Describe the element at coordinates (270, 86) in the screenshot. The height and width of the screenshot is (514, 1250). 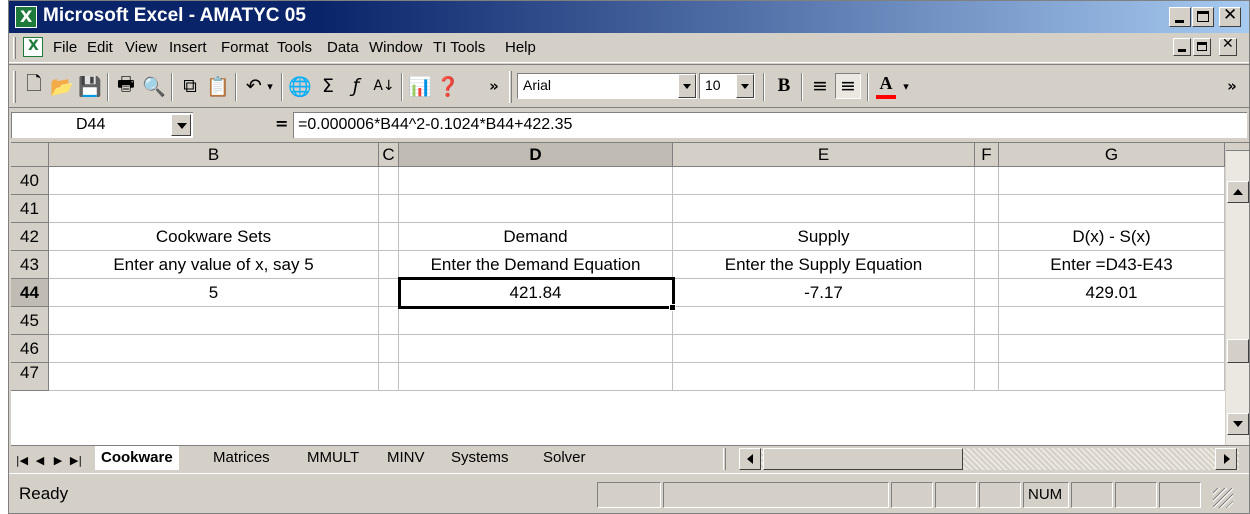
I see `undo-dropdown-icon: ▾` at that location.